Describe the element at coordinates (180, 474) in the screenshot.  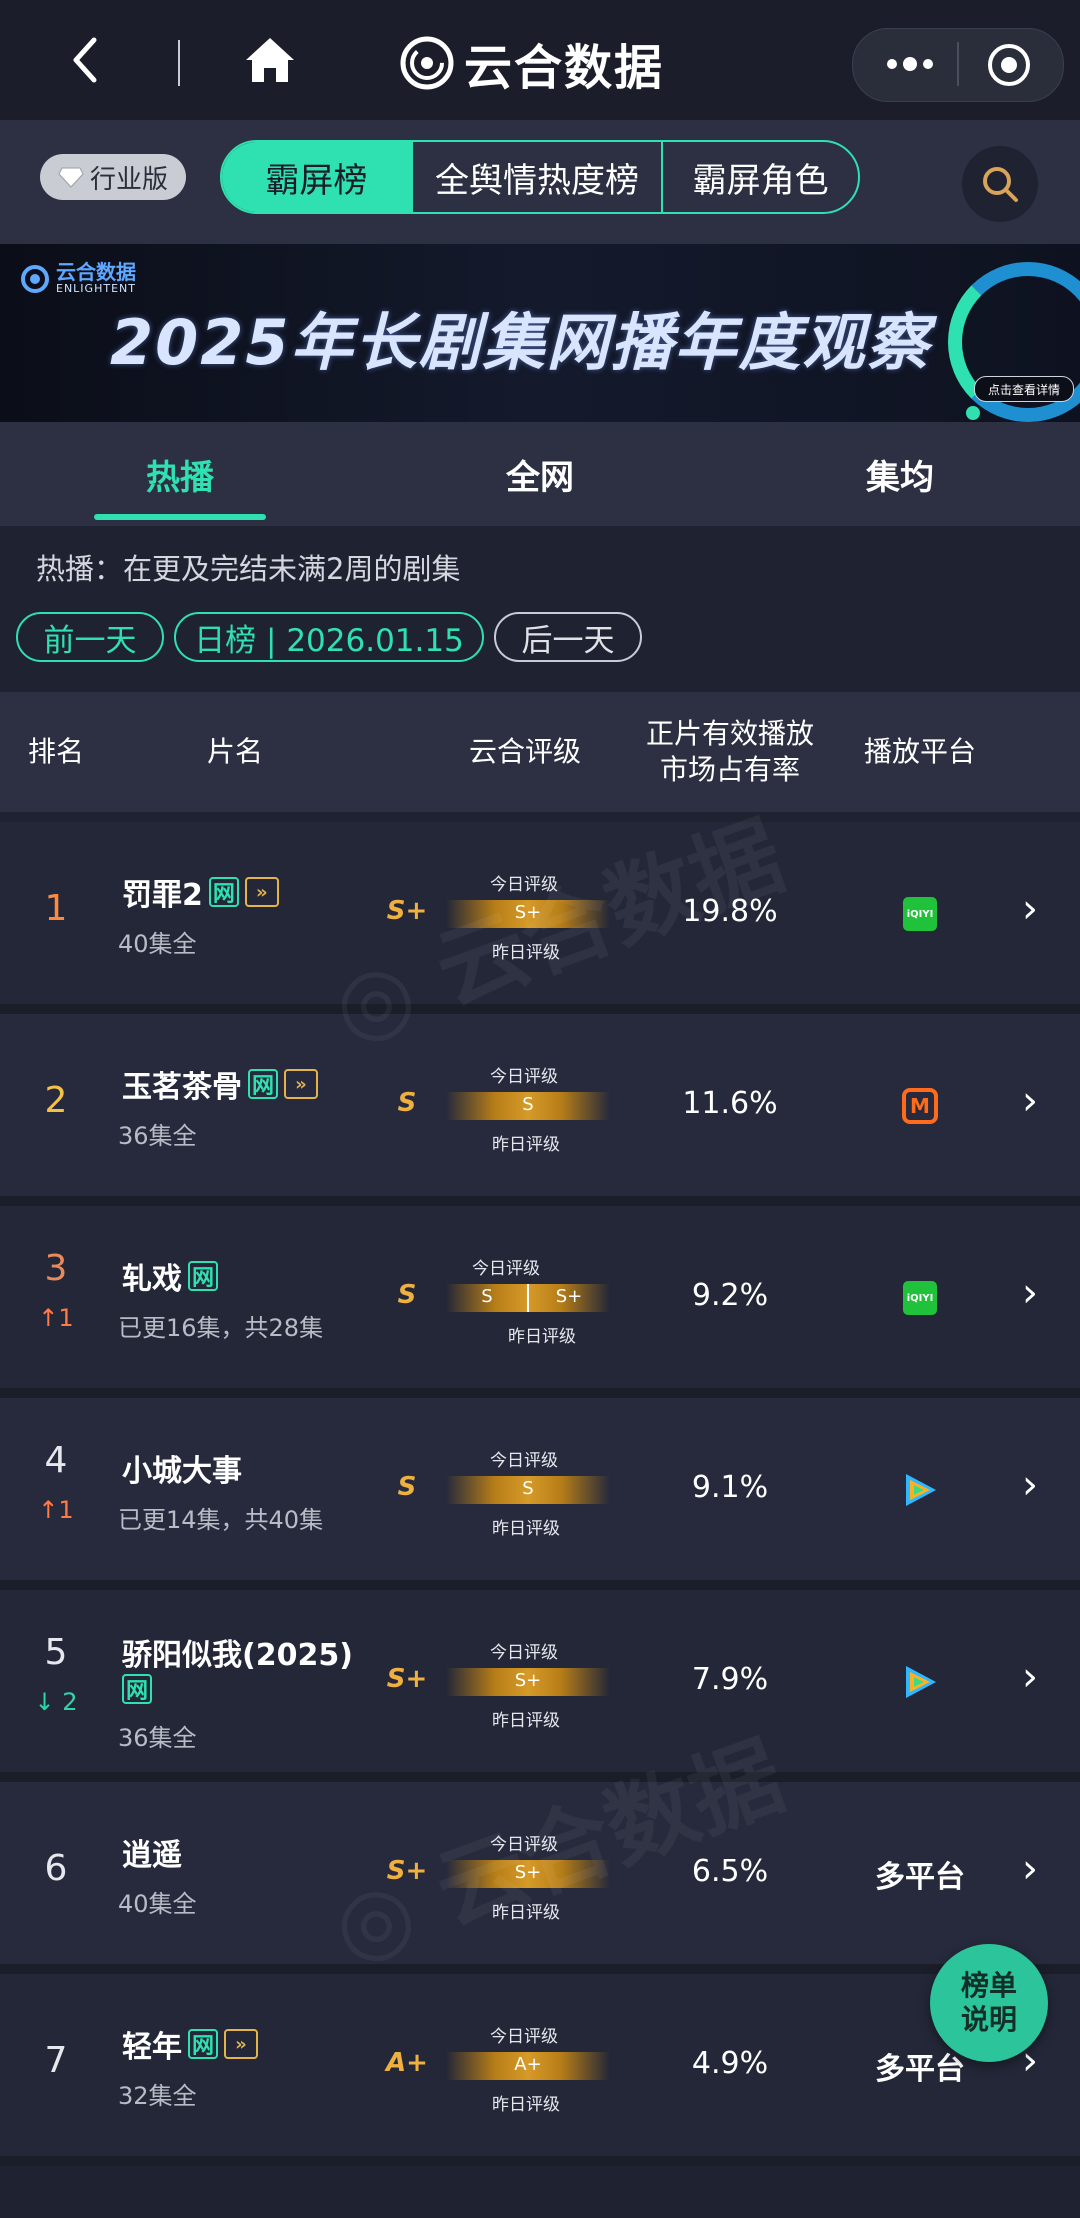
I see `subtab-hot: 热播` at that location.